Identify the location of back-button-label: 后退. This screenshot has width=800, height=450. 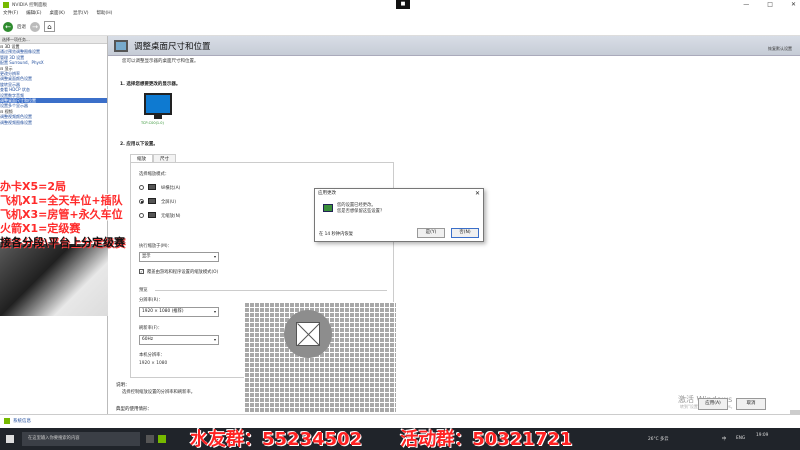
(21, 27).